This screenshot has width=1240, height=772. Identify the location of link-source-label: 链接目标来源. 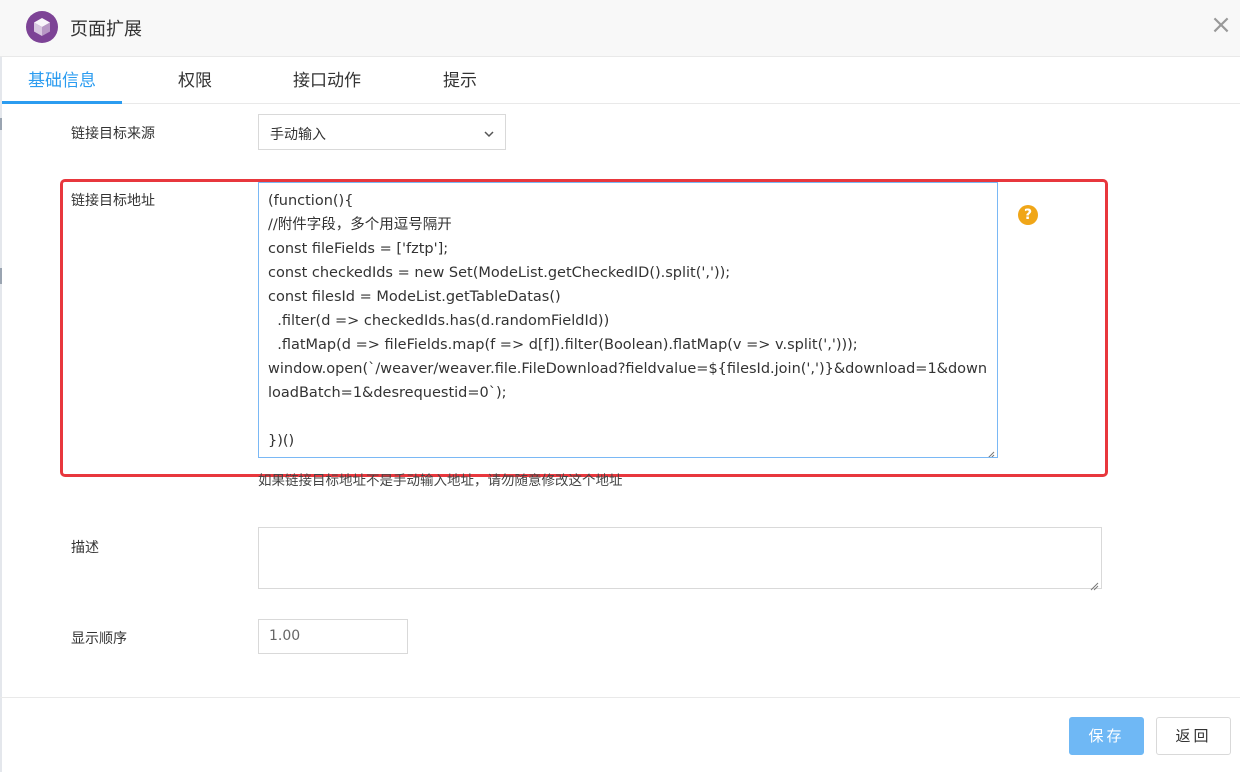
(113, 134).